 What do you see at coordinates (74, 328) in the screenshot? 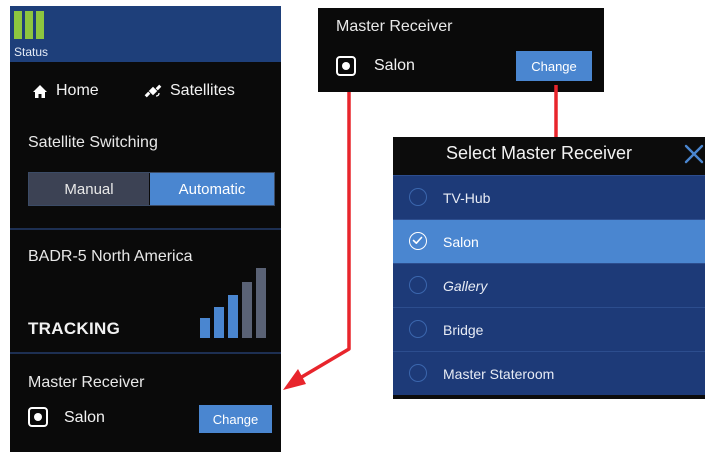
I see `tracking-status: TRACKING` at bounding box center [74, 328].